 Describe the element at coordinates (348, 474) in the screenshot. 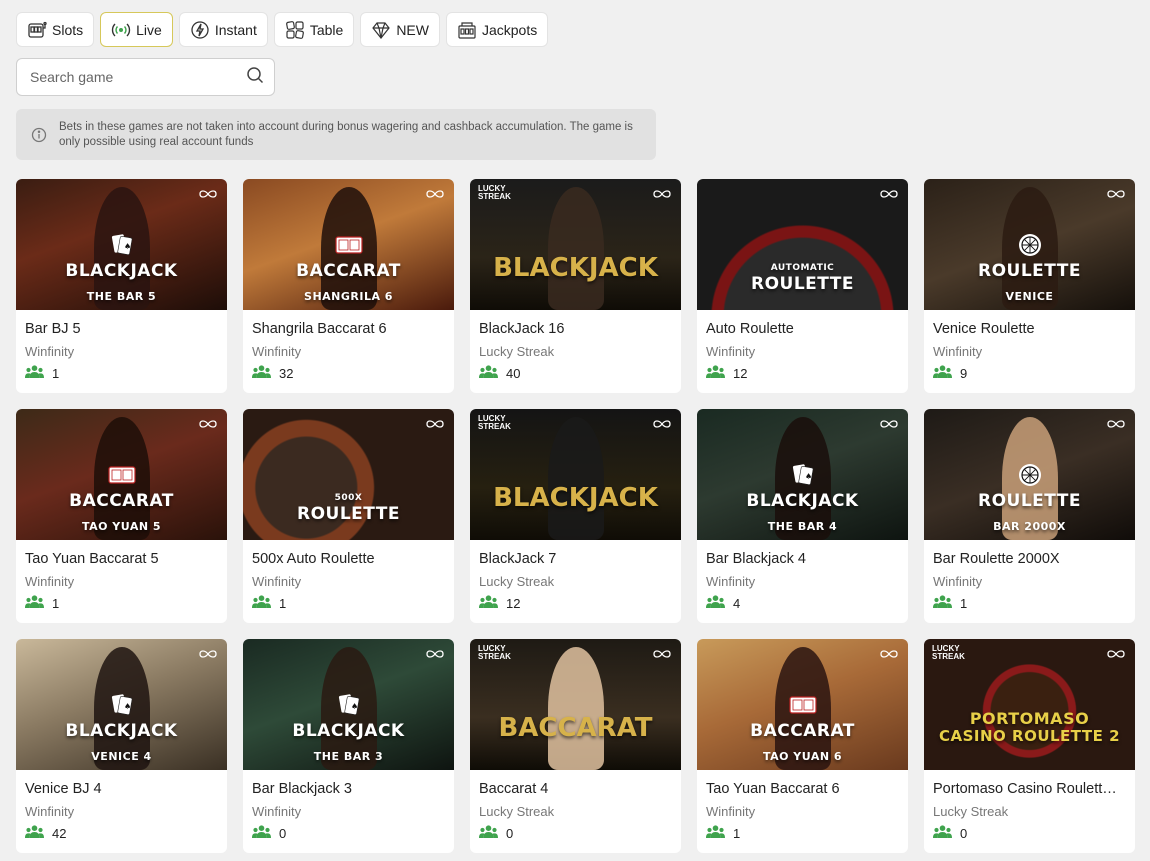

I see `game-thumbnail: 500X ROULETTE` at that location.